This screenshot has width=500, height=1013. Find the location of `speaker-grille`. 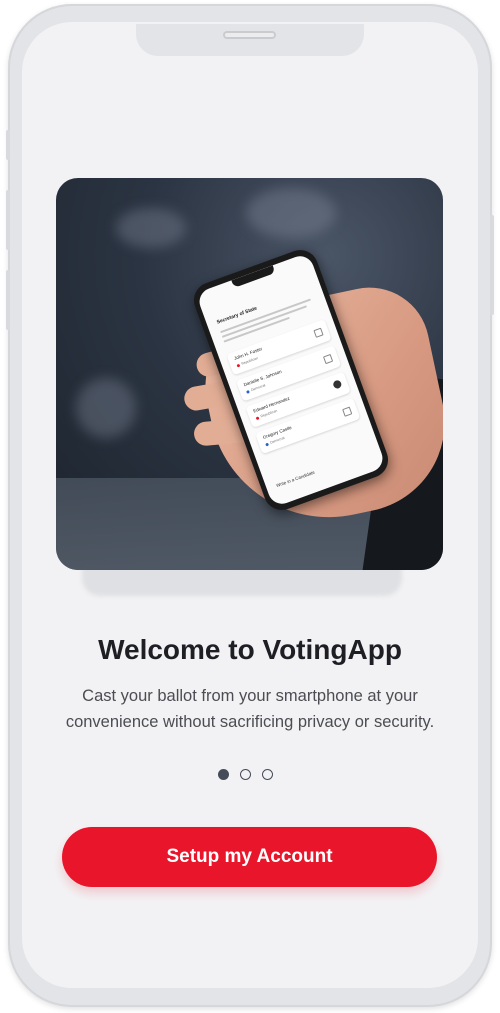

speaker-grille is located at coordinates (249, 35).